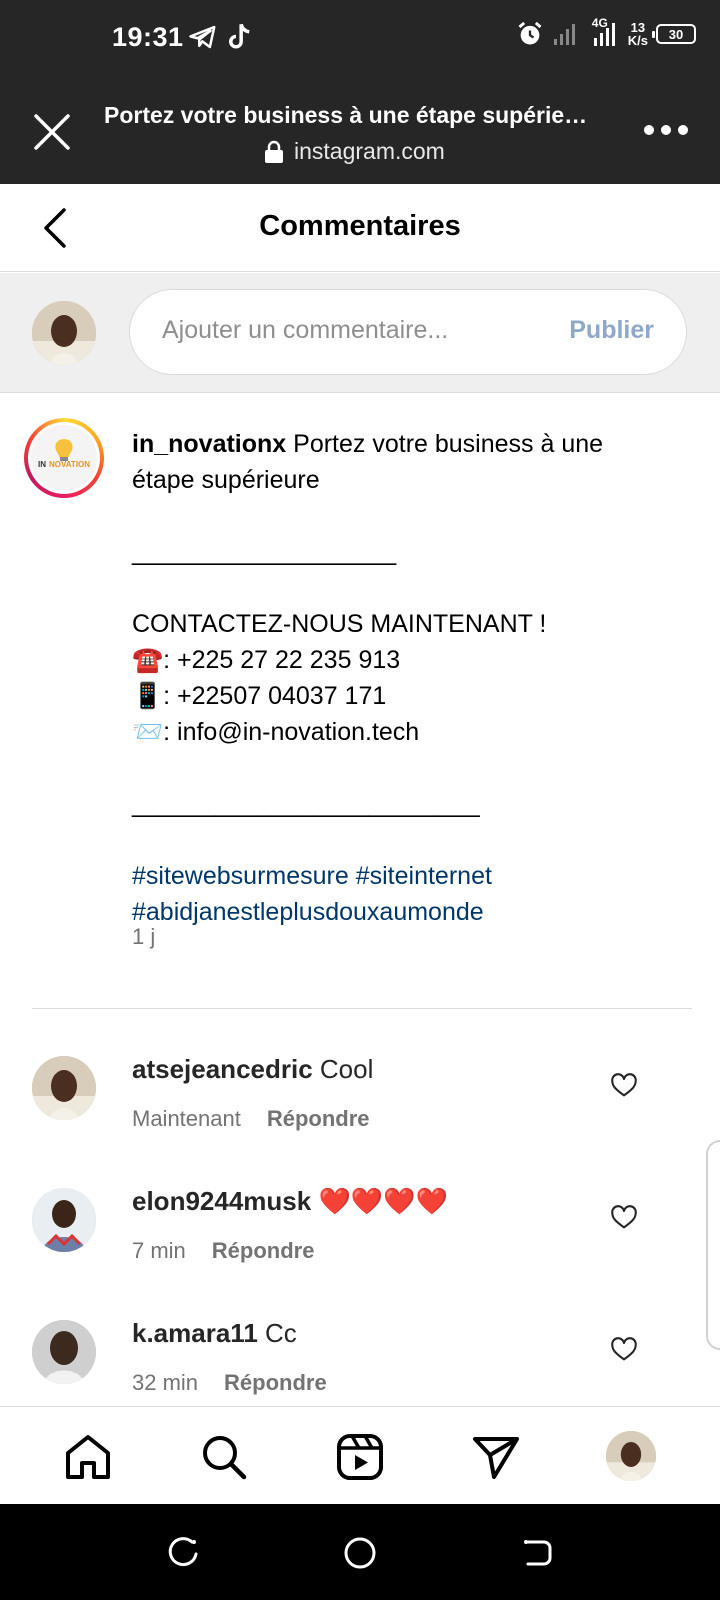 The height and width of the screenshot is (1600, 720). Describe the element at coordinates (186, 1118) in the screenshot. I see `comment-time: Maintenant` at that location.